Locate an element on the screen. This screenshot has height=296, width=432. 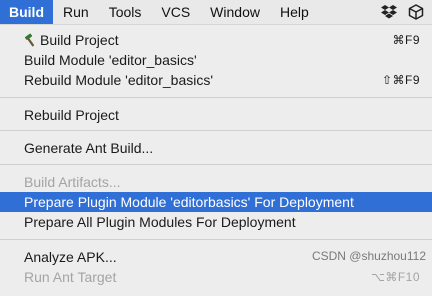
menu-run: Run is located at coordinates (76, 12).